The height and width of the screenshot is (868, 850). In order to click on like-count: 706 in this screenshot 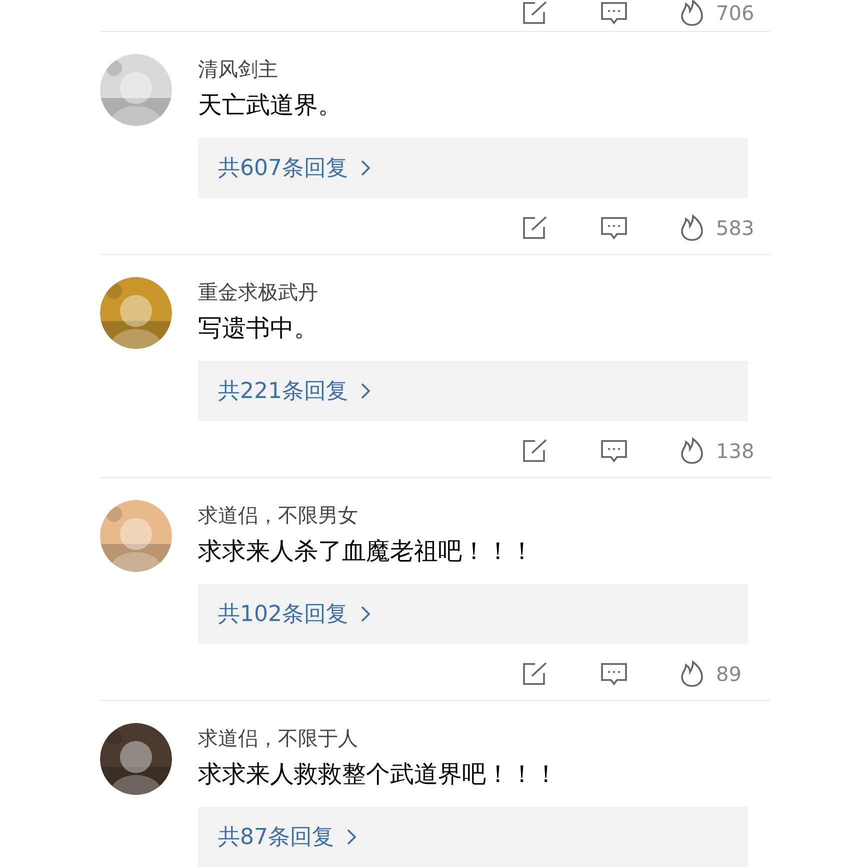, I will do `click(736, 13)`.